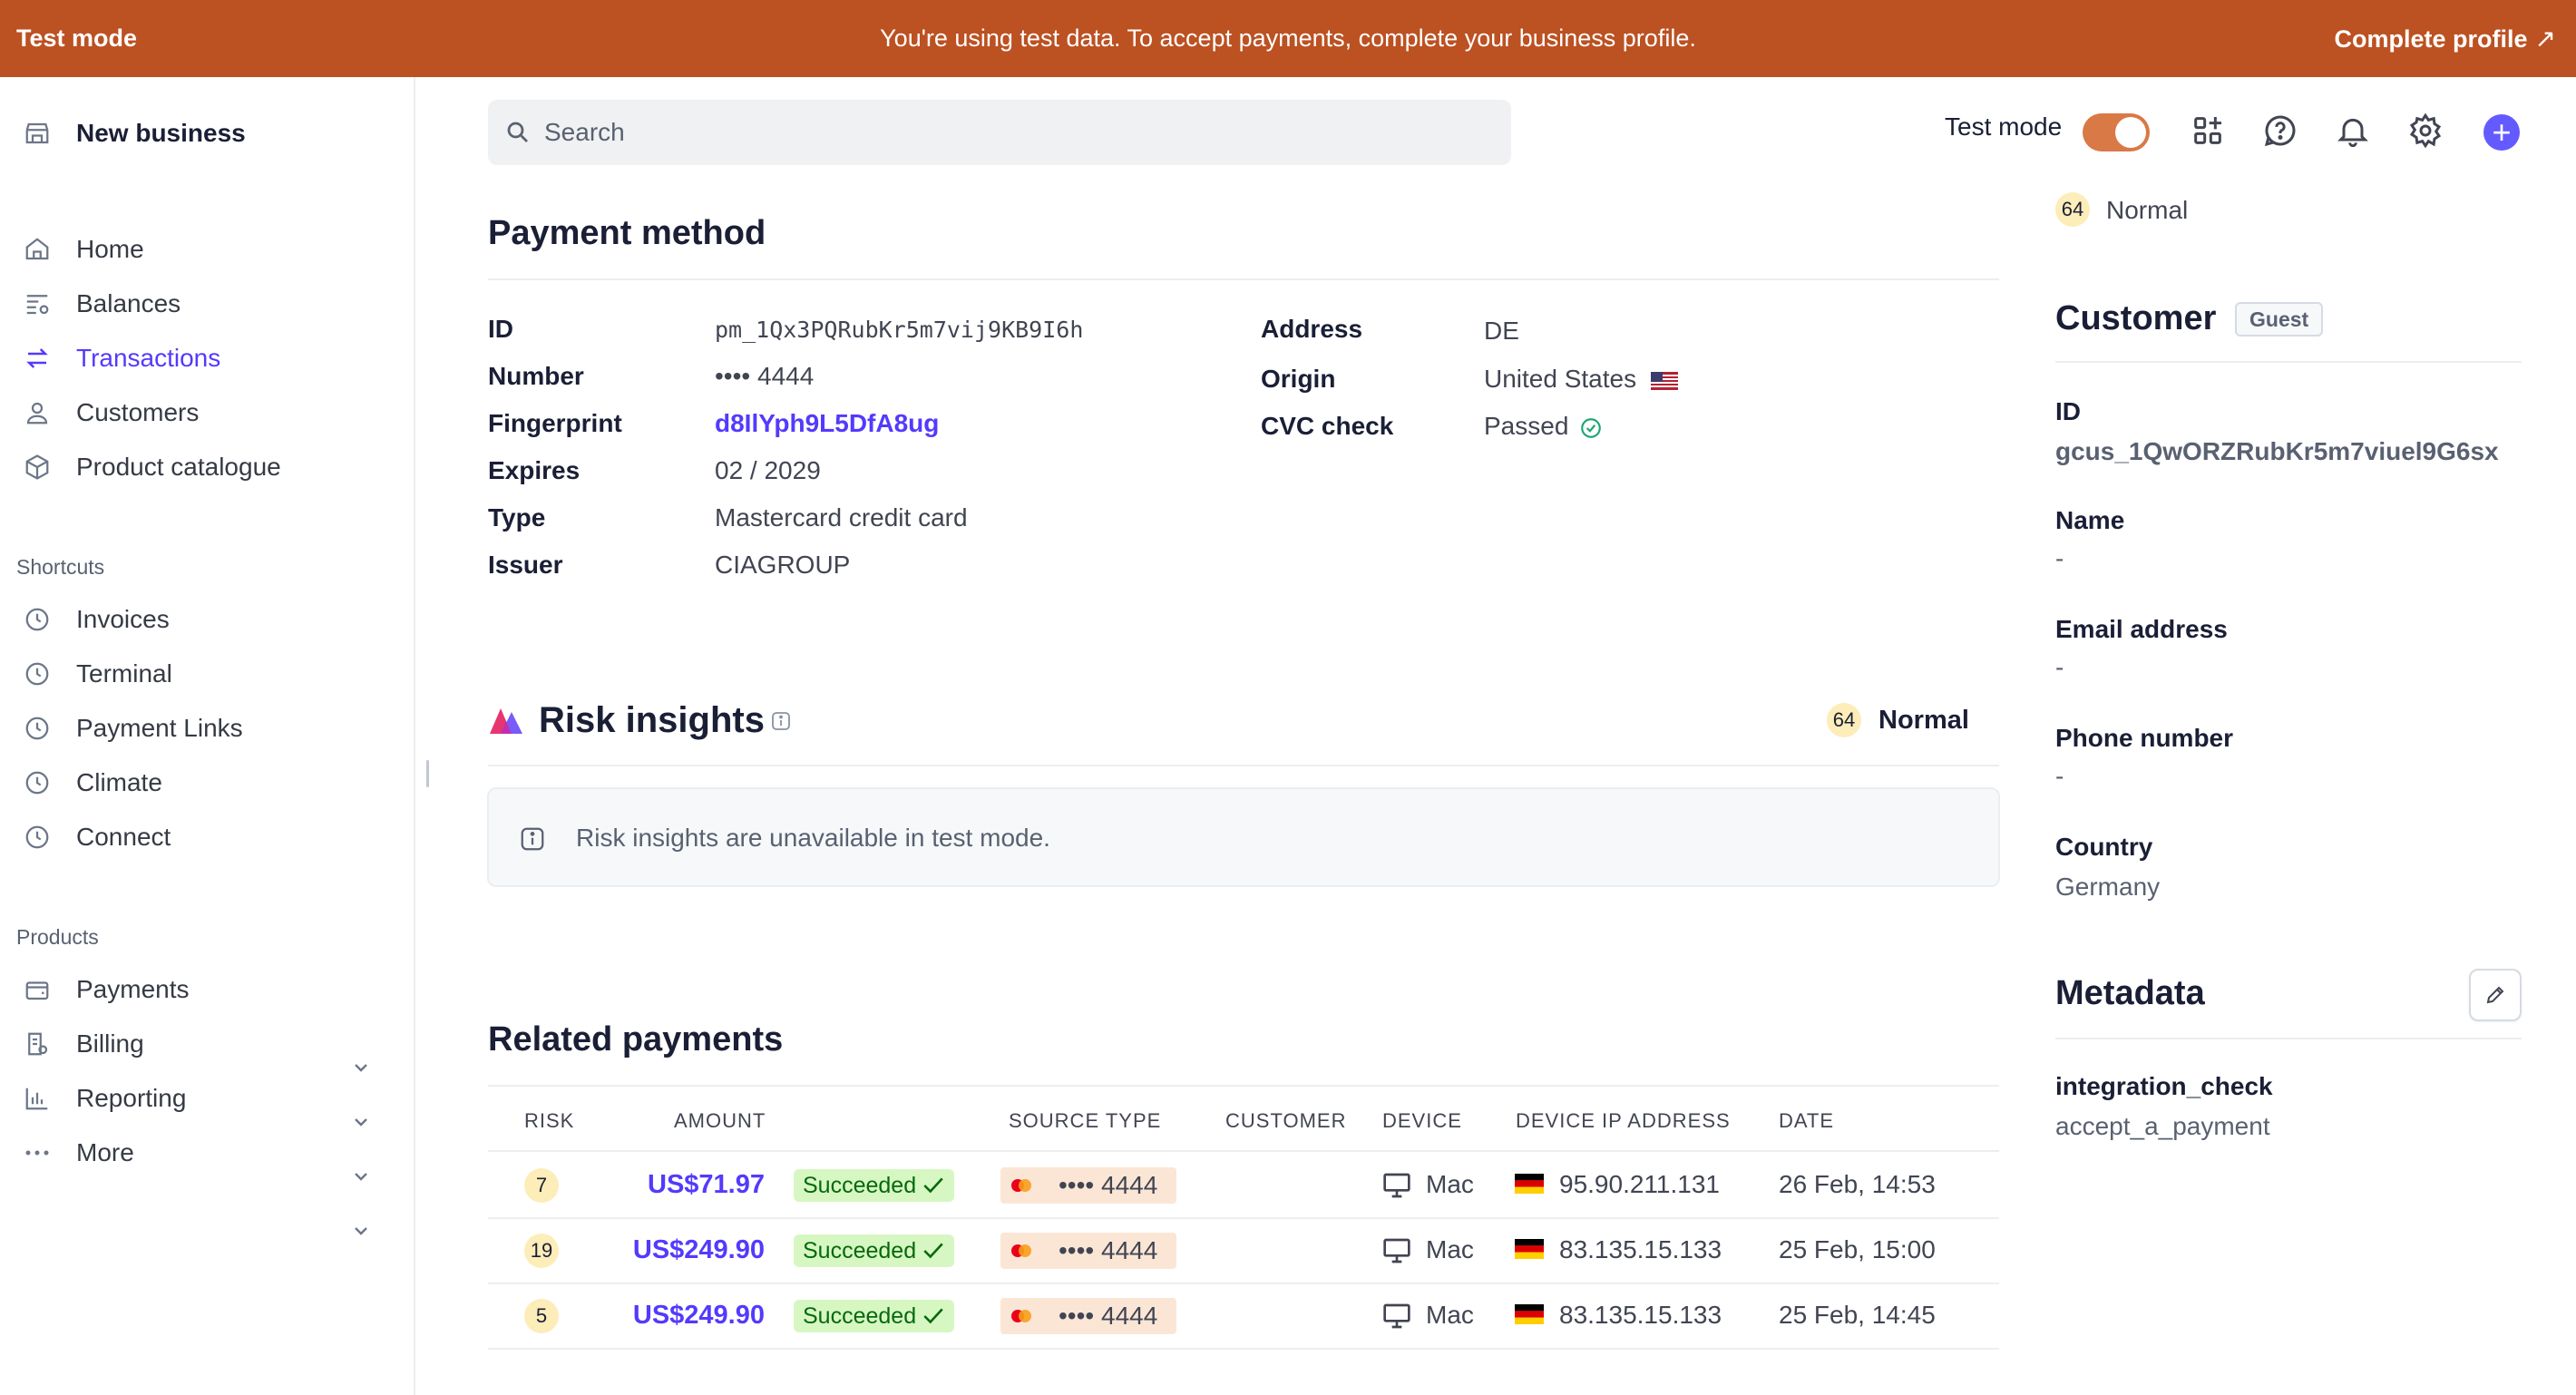 The image size is (2576, 1395). What do you see at coordinates (517, 132) in the screenshot?
I see `search-icon` at bounding box center [517, 132].